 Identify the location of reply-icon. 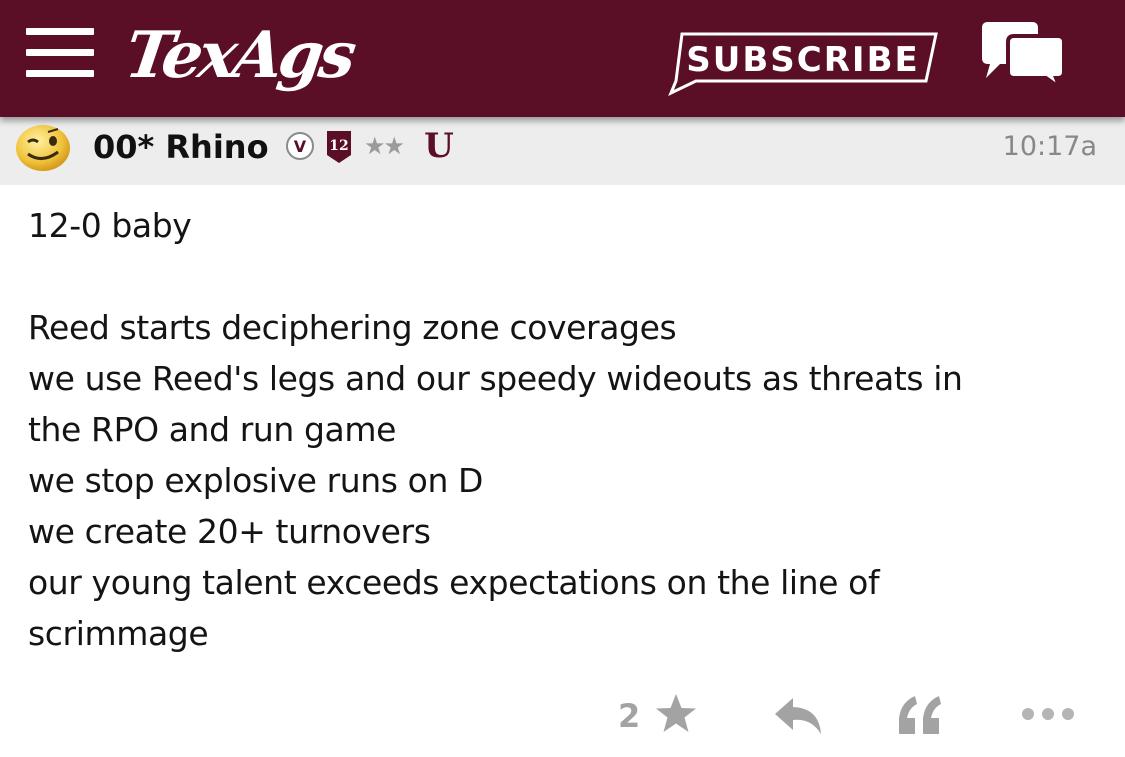
(798, 715).